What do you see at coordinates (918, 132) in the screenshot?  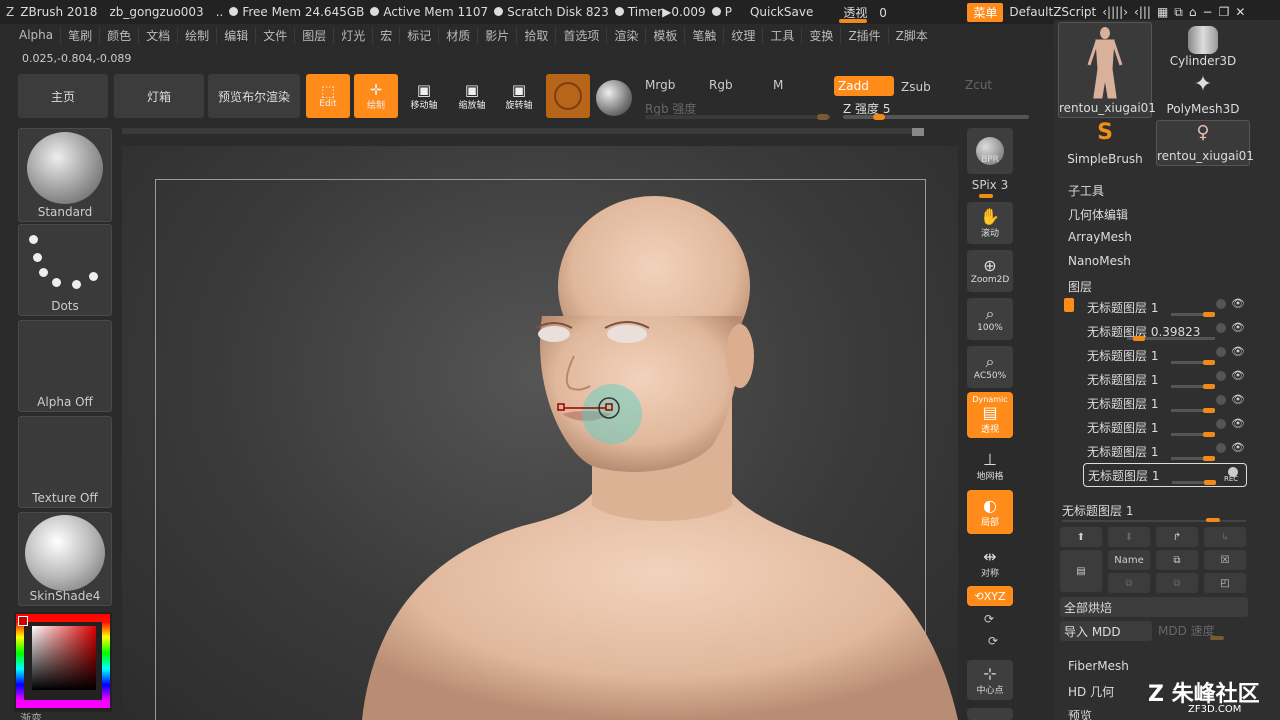 I see `canvas-scroll-knob` at bounding box center [918, 132].